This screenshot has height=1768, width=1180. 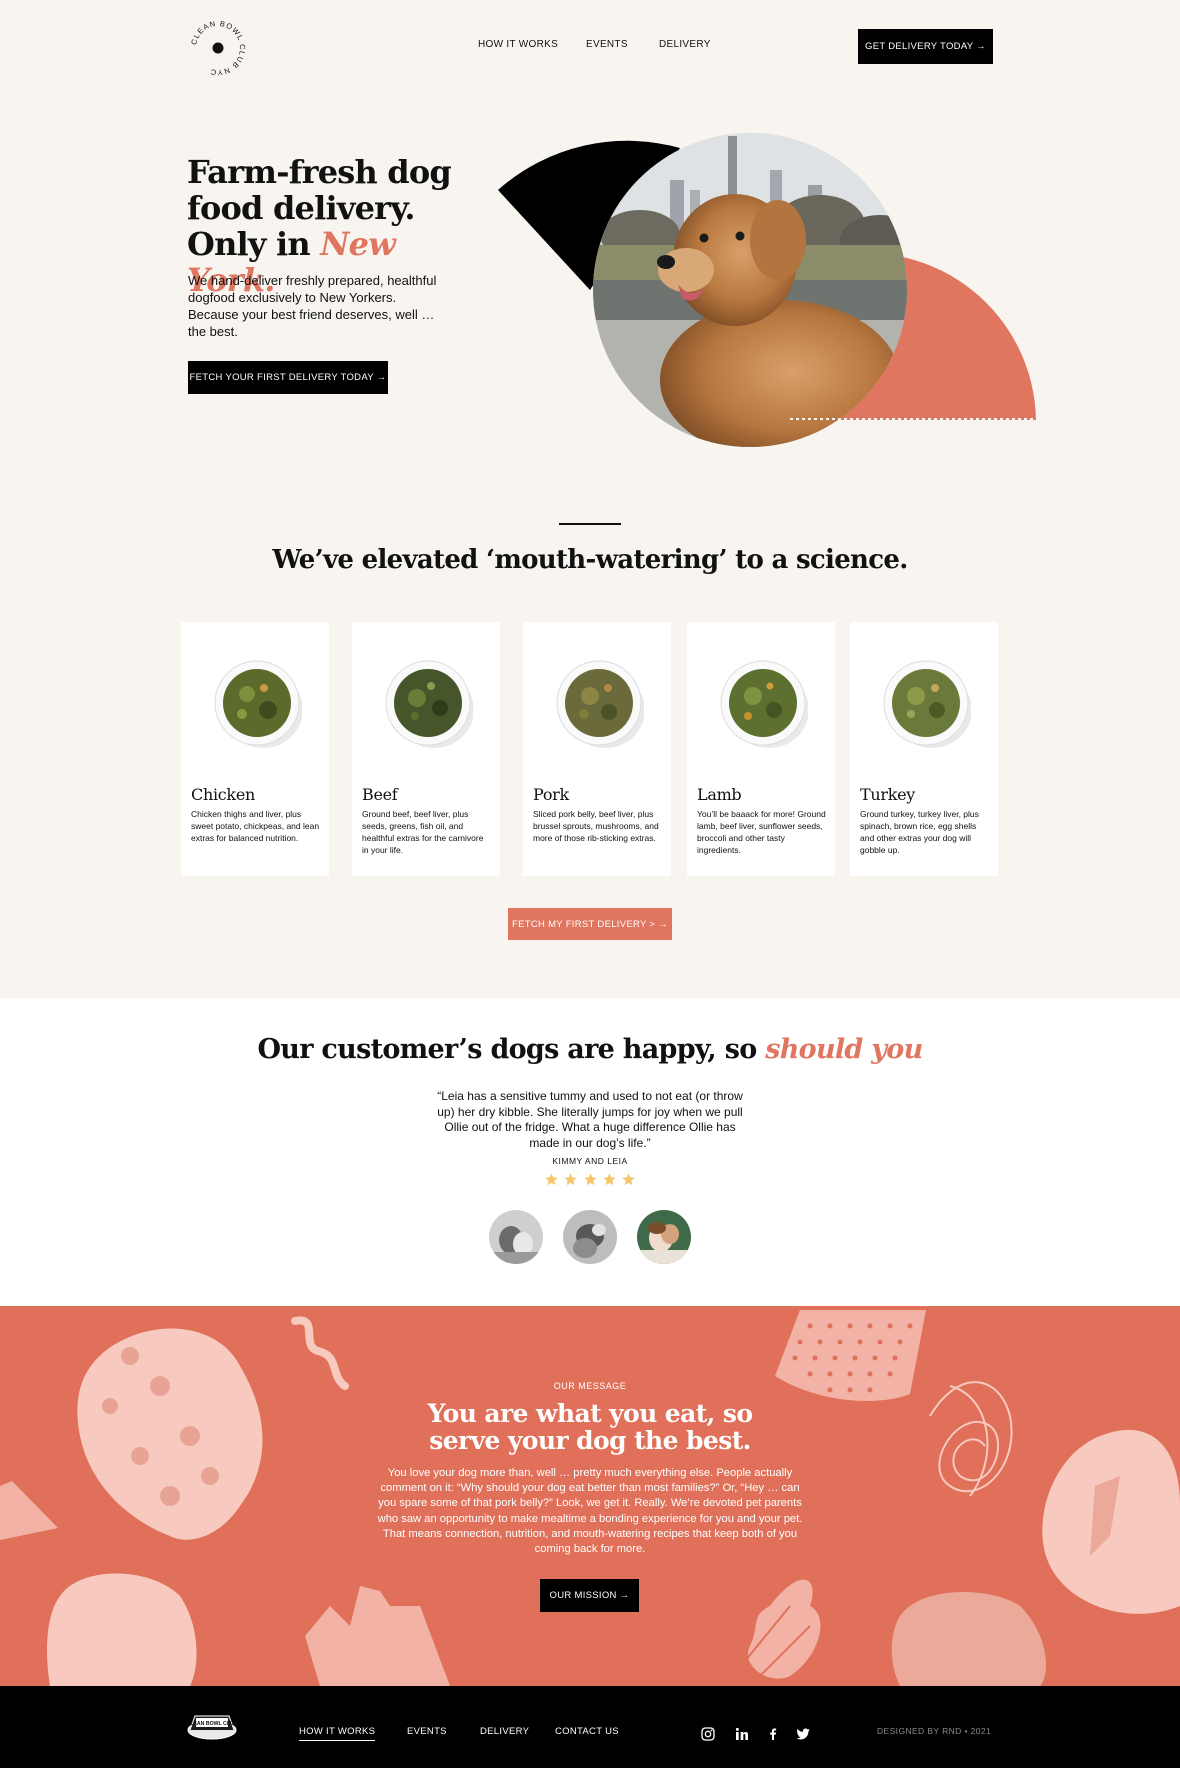 I want to click on brand-logo: CLEAN BOWL CLUB NYC, so click(x=218, y=48).